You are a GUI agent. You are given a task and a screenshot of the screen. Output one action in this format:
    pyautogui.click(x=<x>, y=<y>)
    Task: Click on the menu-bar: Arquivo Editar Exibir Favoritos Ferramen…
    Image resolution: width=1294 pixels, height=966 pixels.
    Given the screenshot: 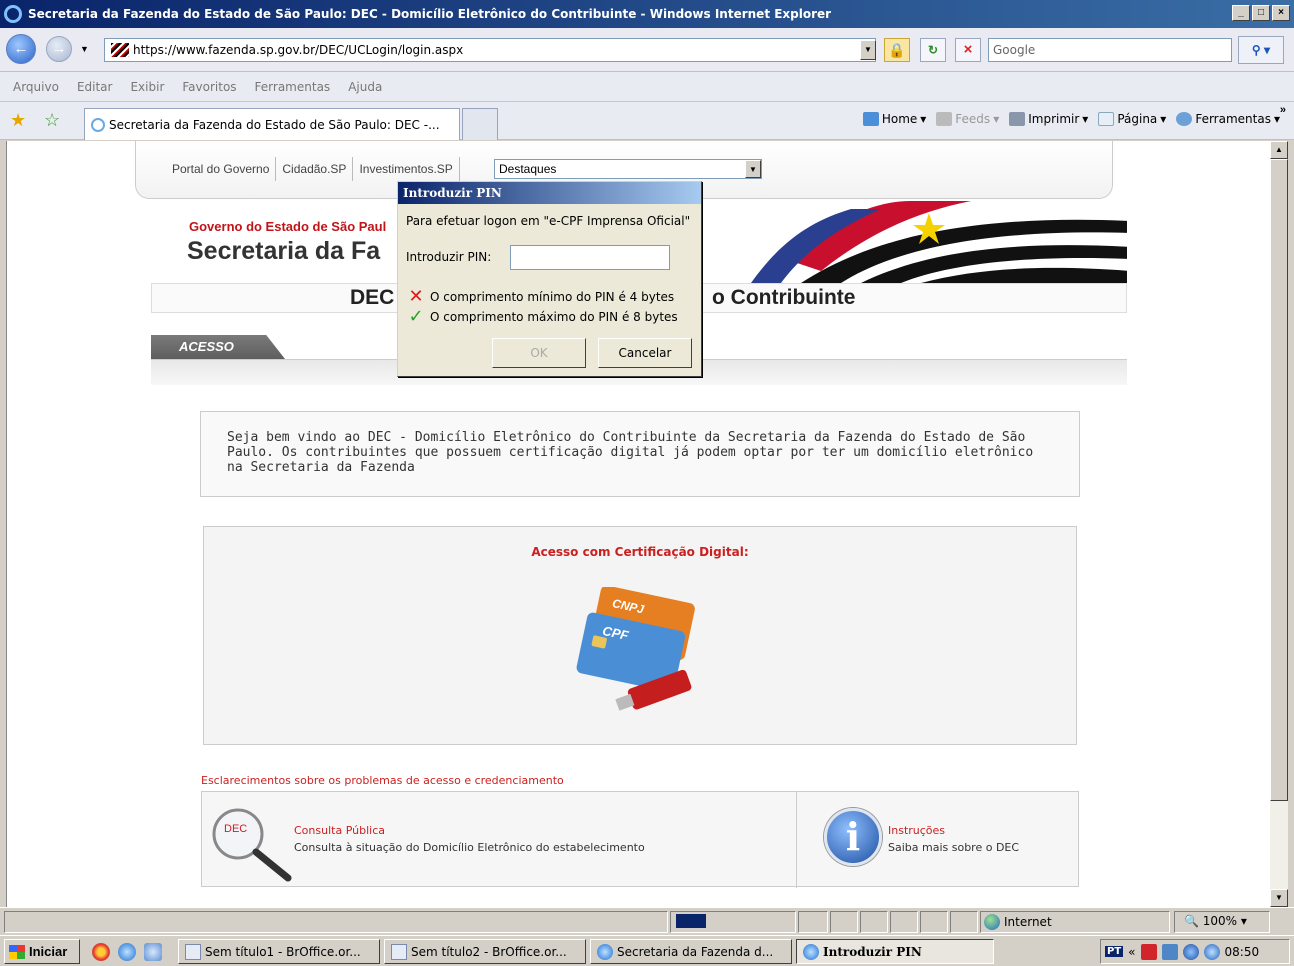 What is the action you would take?
    pyautogui.click(x=647, y=87)
    